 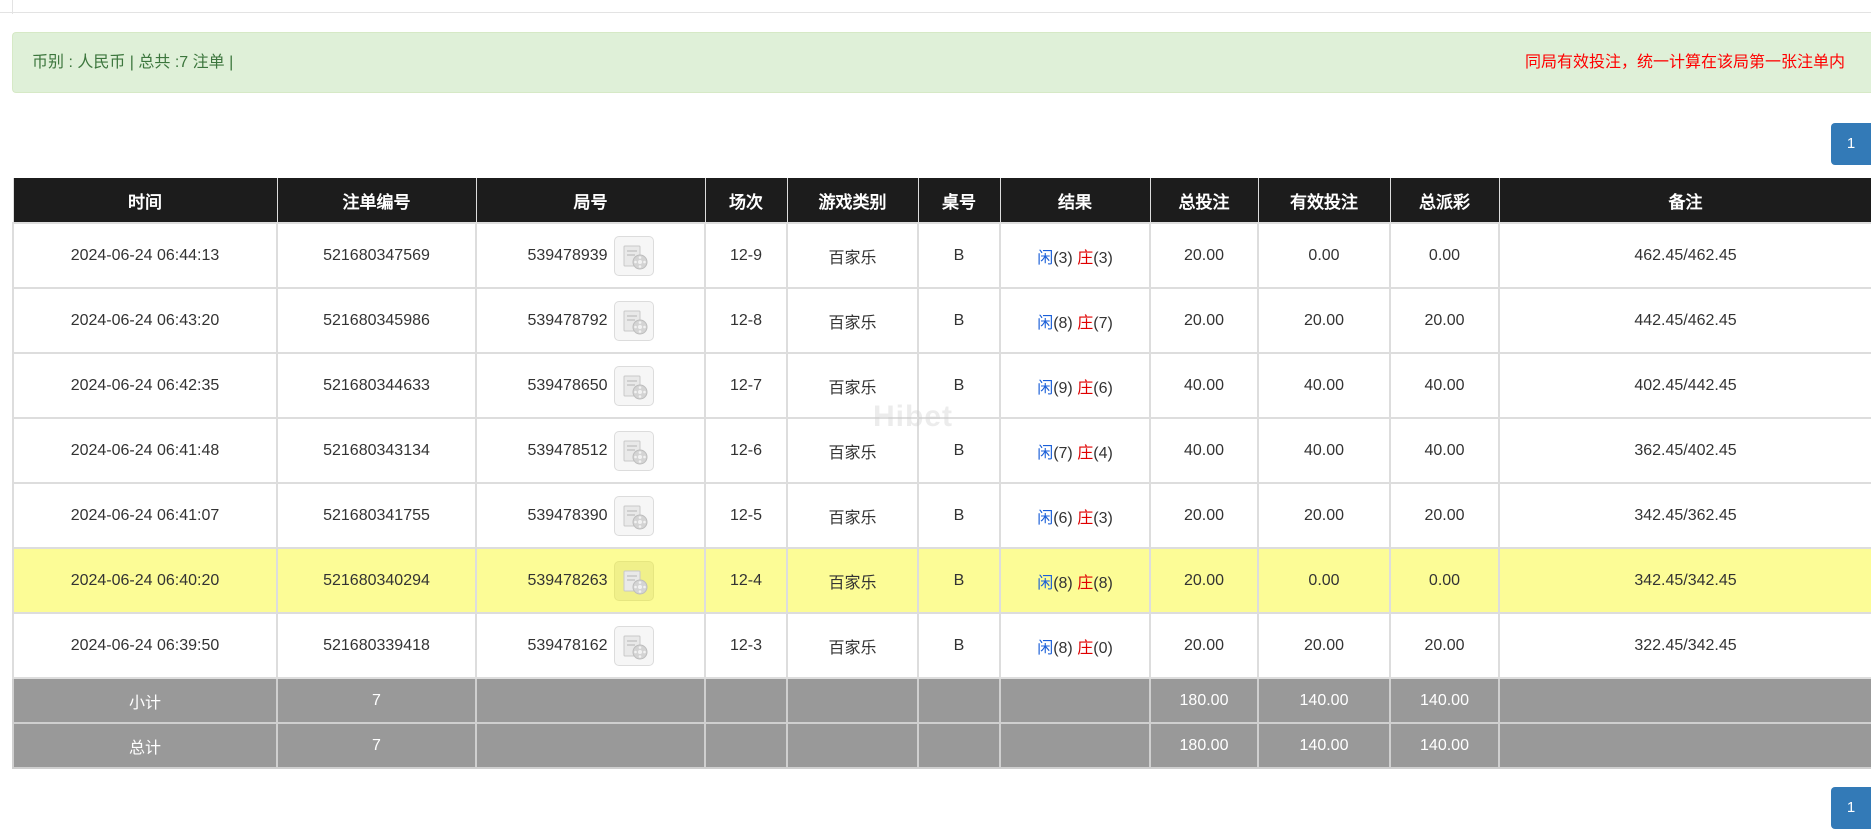 I want to click on cell-result: 闲(8) 庄(0), so click(x=1075, y=645).